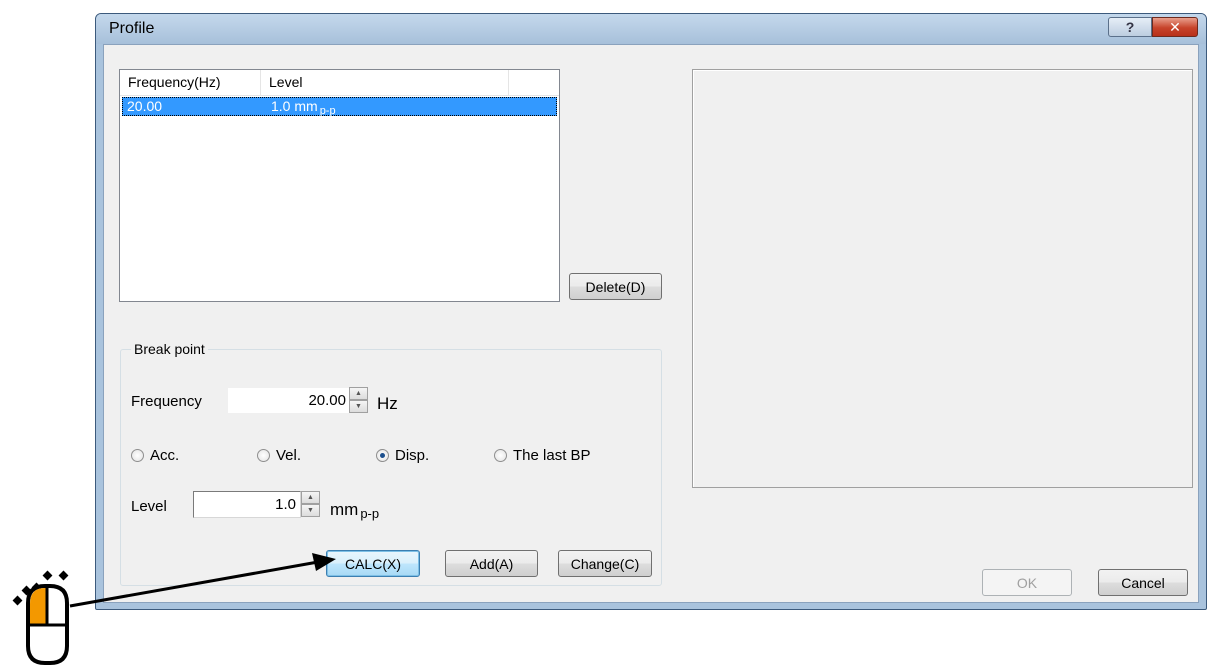  What do you see at coordinates (194, 584) in the screenshot?
I see `pointer-arrow` at bounding box center [194, 584].